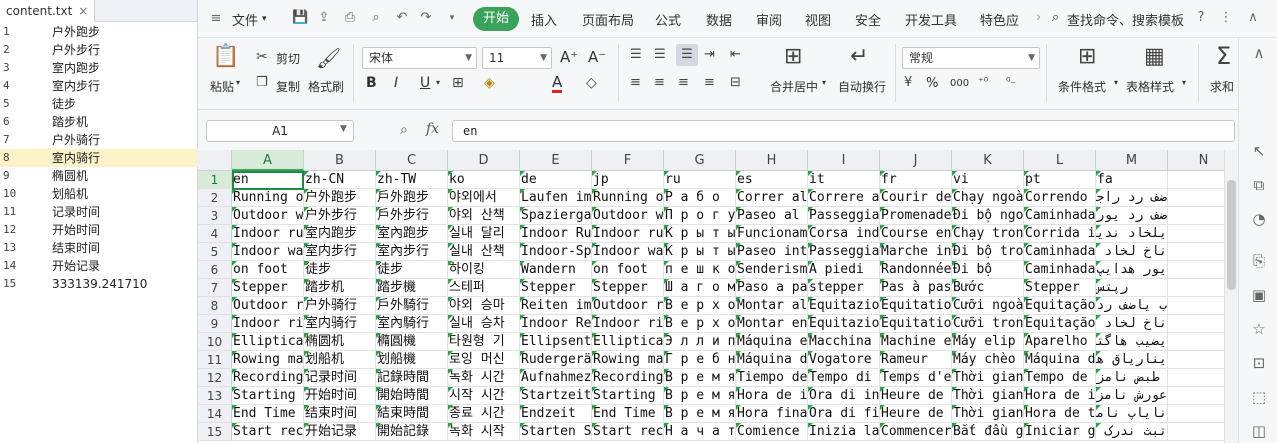 This screenshot has width=1277, height=443. I want to click on tab-home: 开始, so click(496, 19).